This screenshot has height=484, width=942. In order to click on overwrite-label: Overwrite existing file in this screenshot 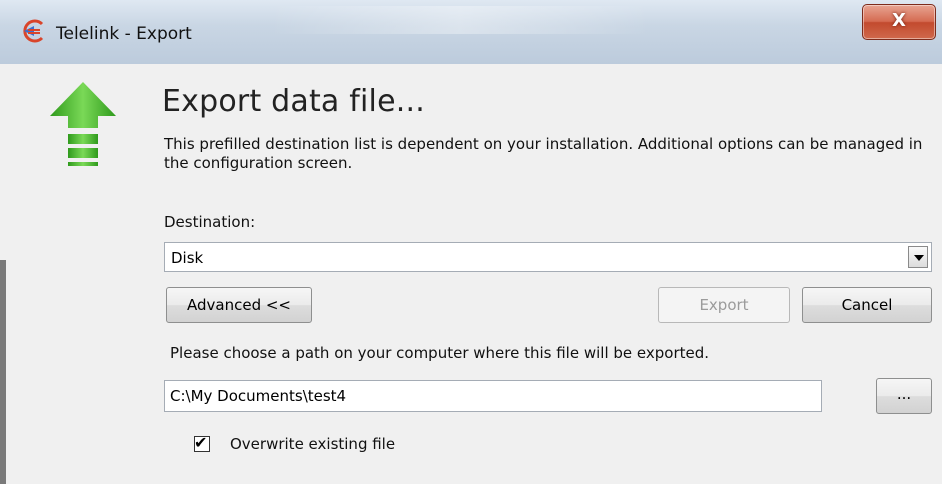, I will do `click(312, 444)`.